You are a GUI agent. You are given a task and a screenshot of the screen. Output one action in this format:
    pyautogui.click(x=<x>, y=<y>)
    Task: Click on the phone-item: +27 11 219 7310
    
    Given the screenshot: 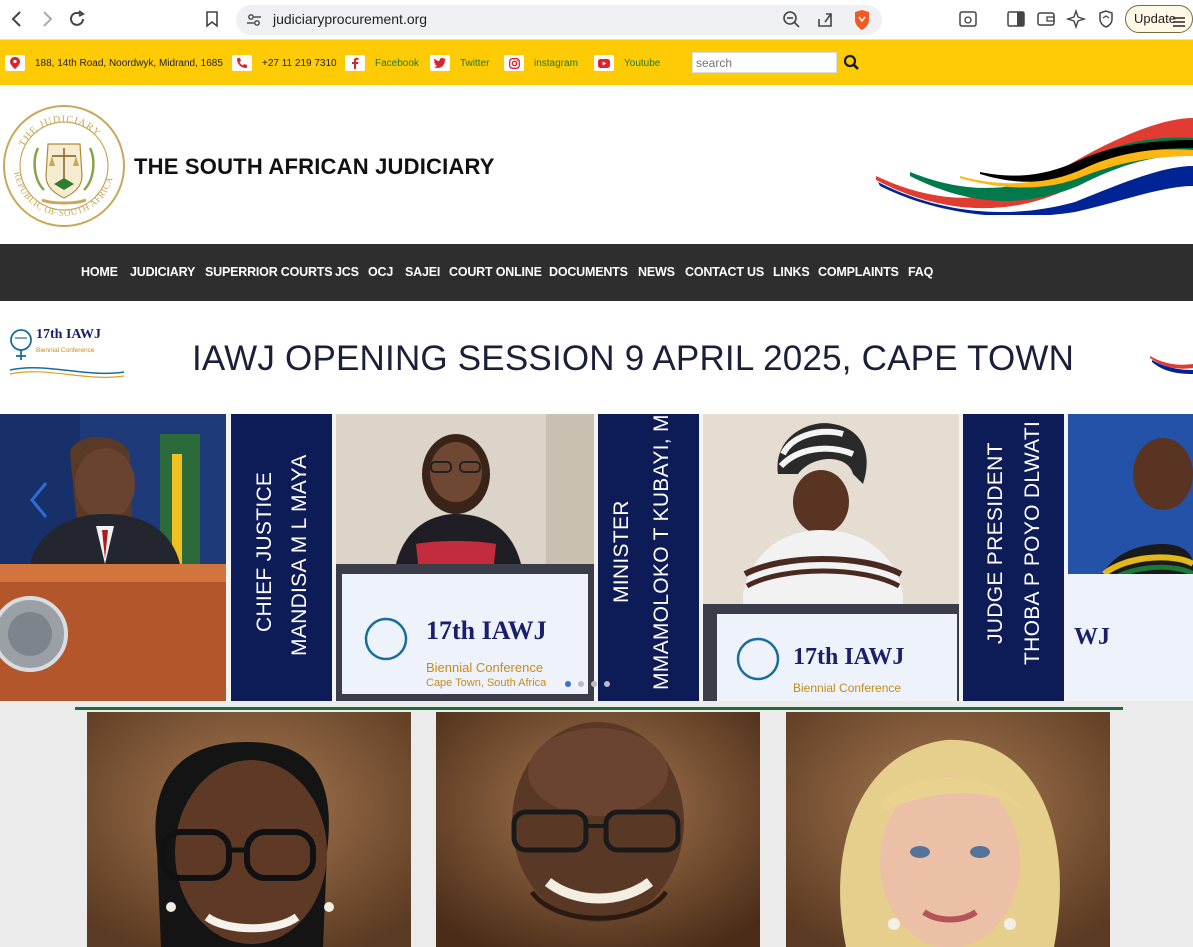 What is the action you would take?
    pyautogui.click(x=284, y=63)
    